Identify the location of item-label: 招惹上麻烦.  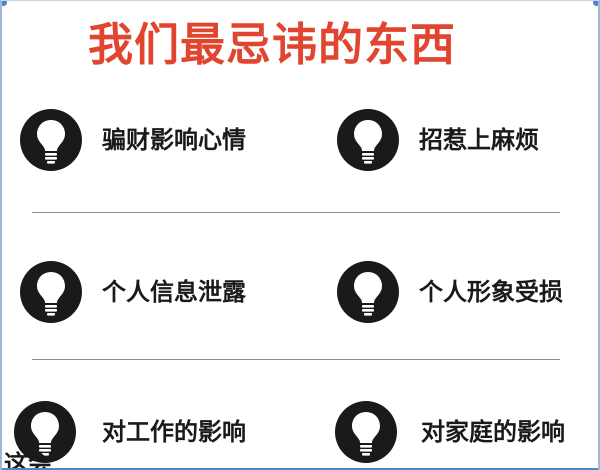
(479, 140).